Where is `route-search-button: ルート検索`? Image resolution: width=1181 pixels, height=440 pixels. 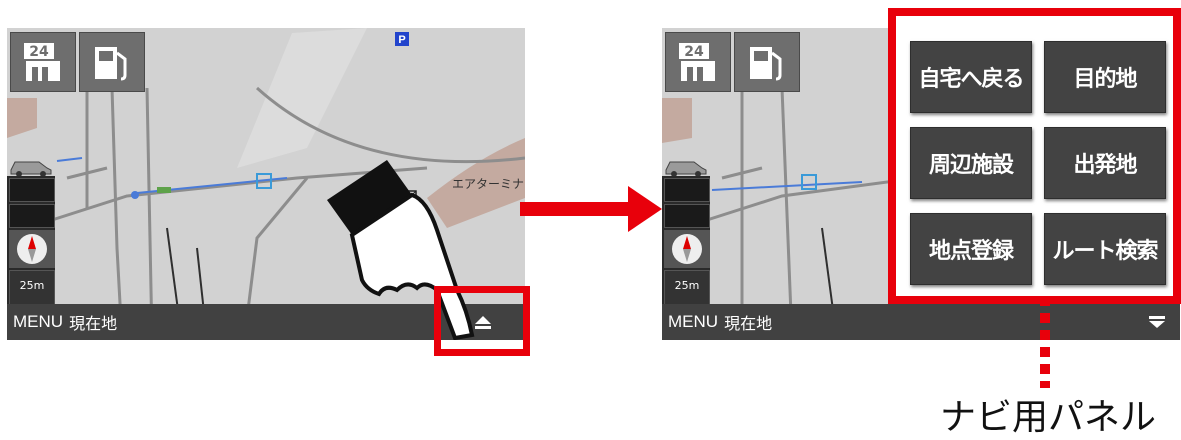
route-search-button: ルート検索 is located at coordinates (1105, 249).